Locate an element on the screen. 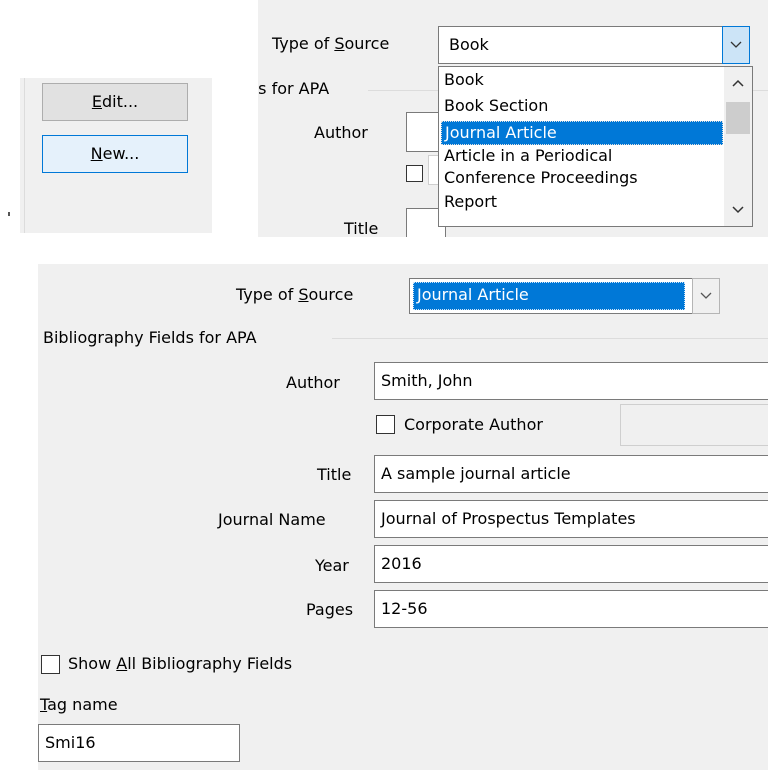  show-all-label-post: ll Bibliography Fields is located at coordinates (210, 663).